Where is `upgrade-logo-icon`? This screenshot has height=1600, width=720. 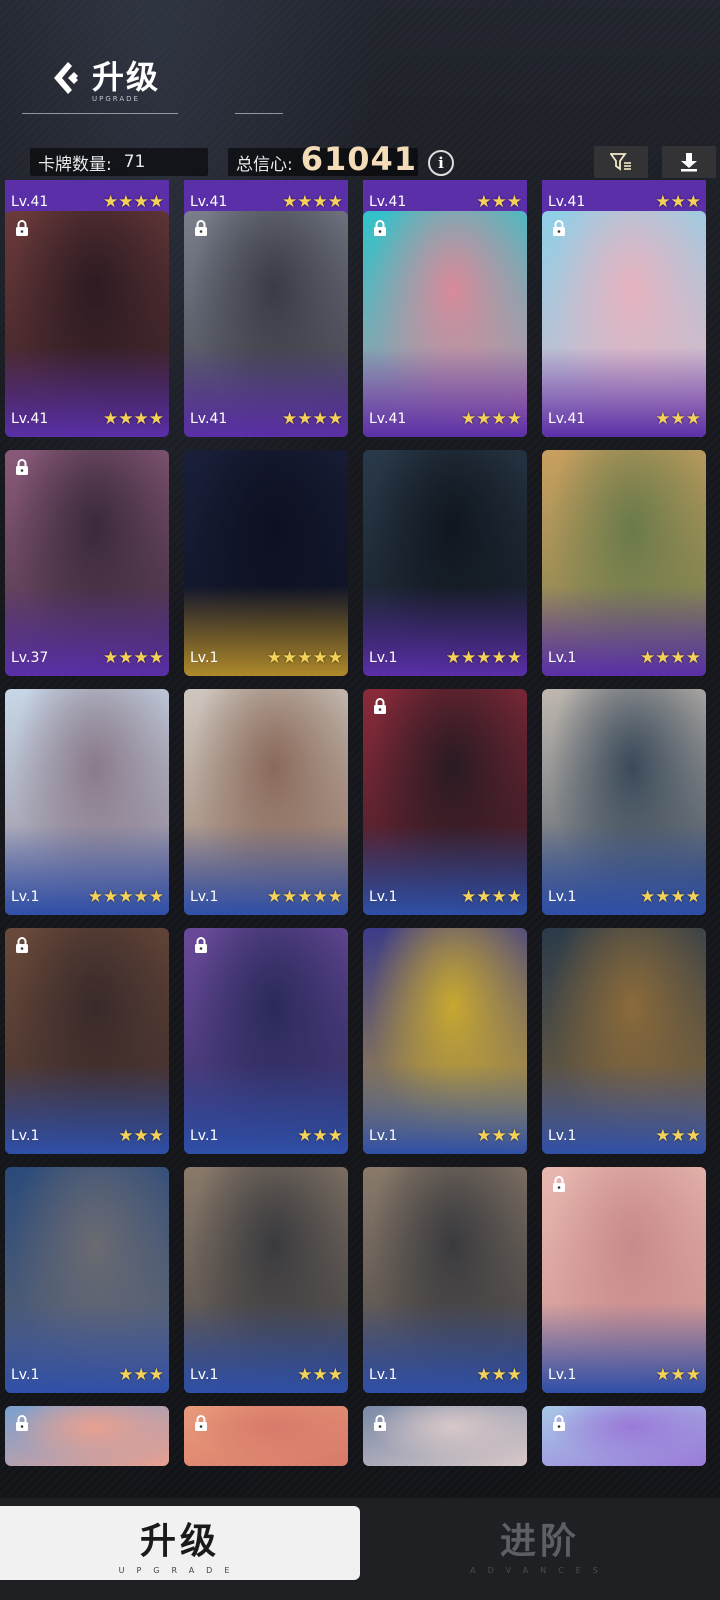 upgrade-logo-icon is located at coordinates (66, 78).